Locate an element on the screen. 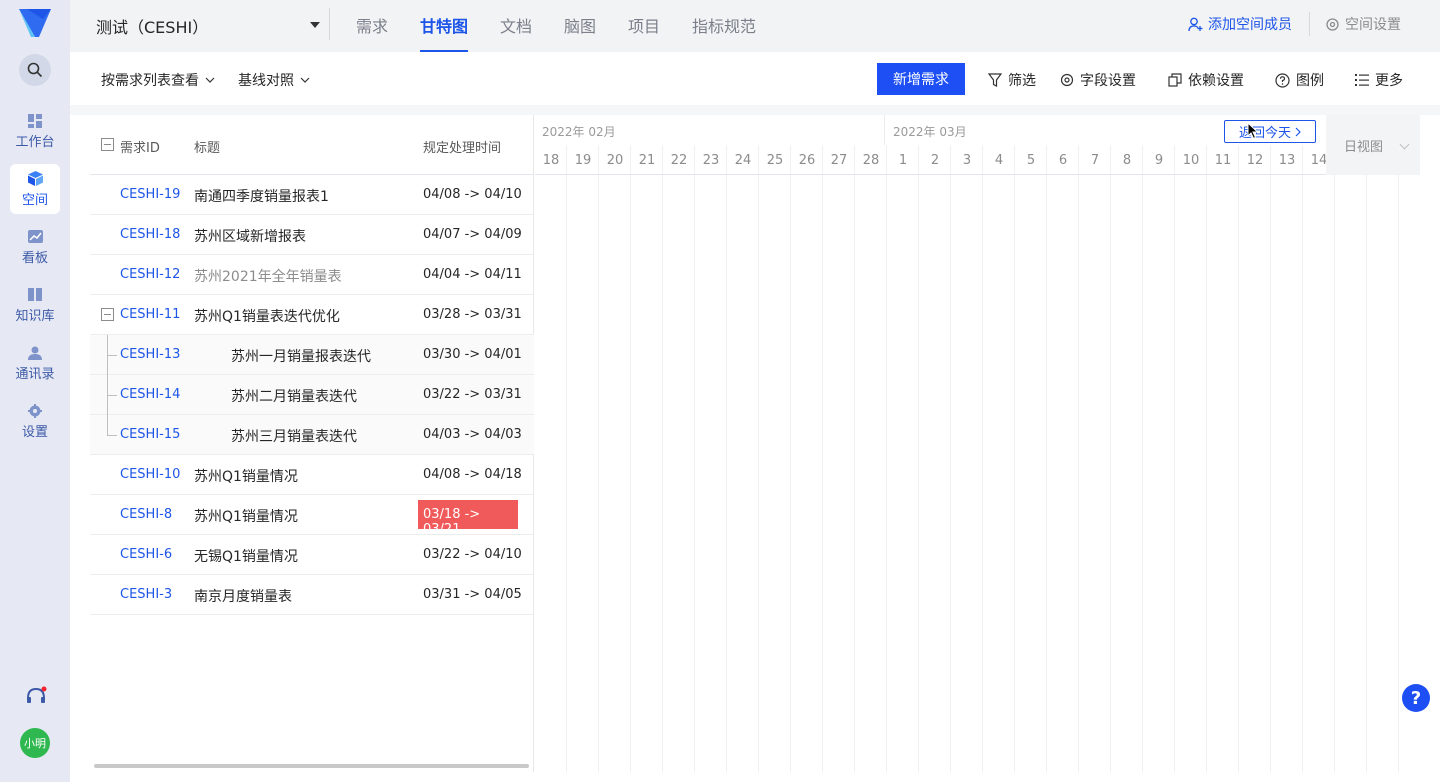 This screenshot has height=782, width=1440. back-to-today-button: 返回今天 is located at coordinates (1270, 131).